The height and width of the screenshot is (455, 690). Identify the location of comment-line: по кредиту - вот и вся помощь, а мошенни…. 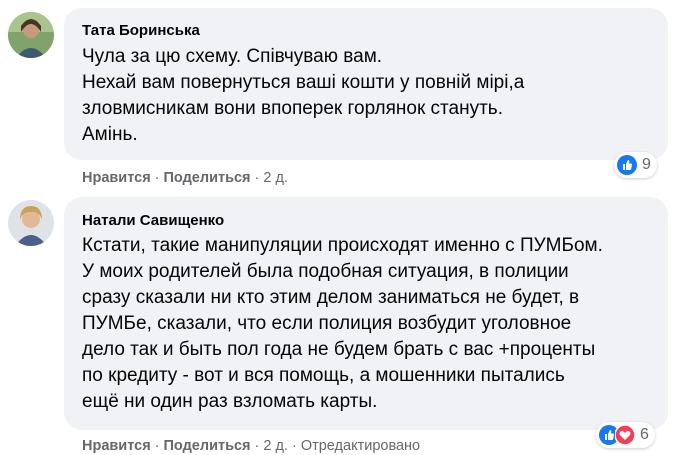
(323, 375).